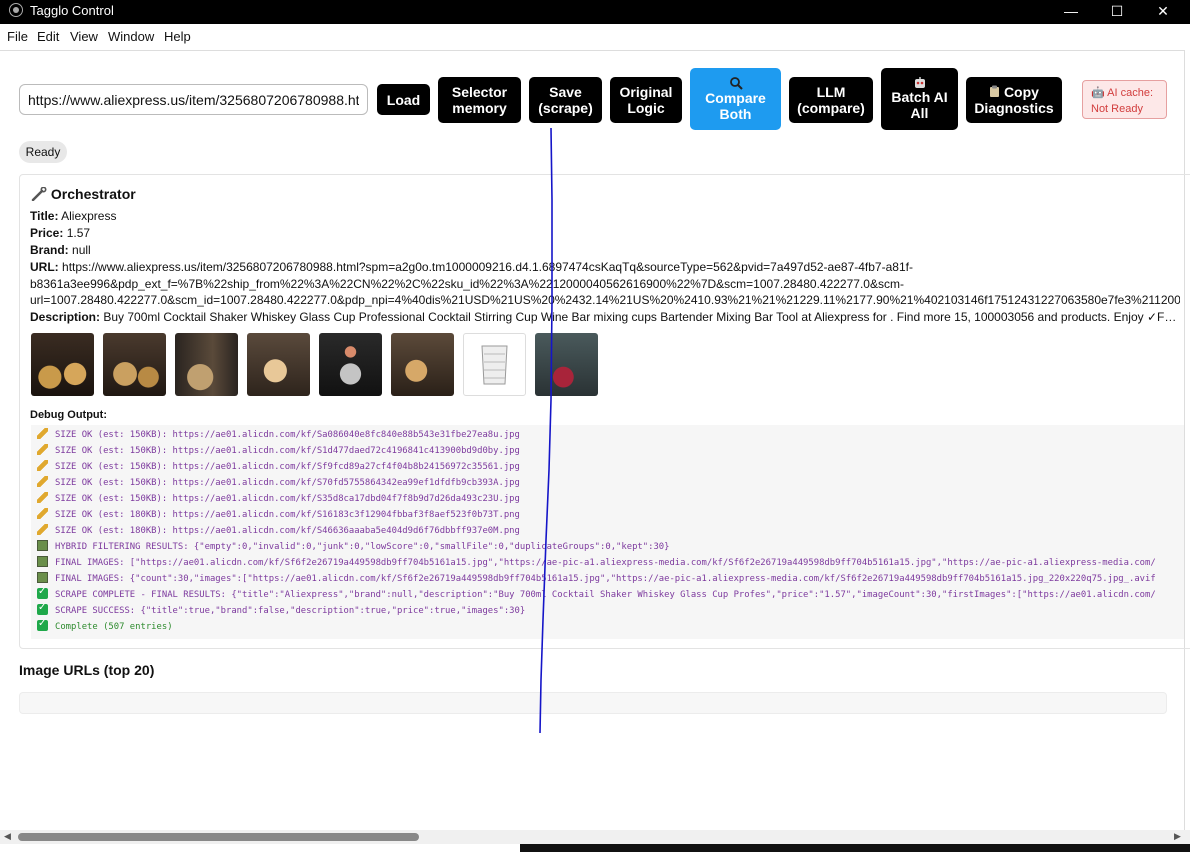  I want to click on pen-annotation-overlay, so click(546, 430).